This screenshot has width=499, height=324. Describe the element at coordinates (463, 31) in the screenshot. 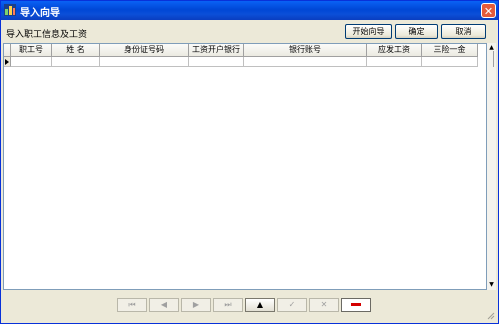

I see `cancel-button: 取消` at that location.